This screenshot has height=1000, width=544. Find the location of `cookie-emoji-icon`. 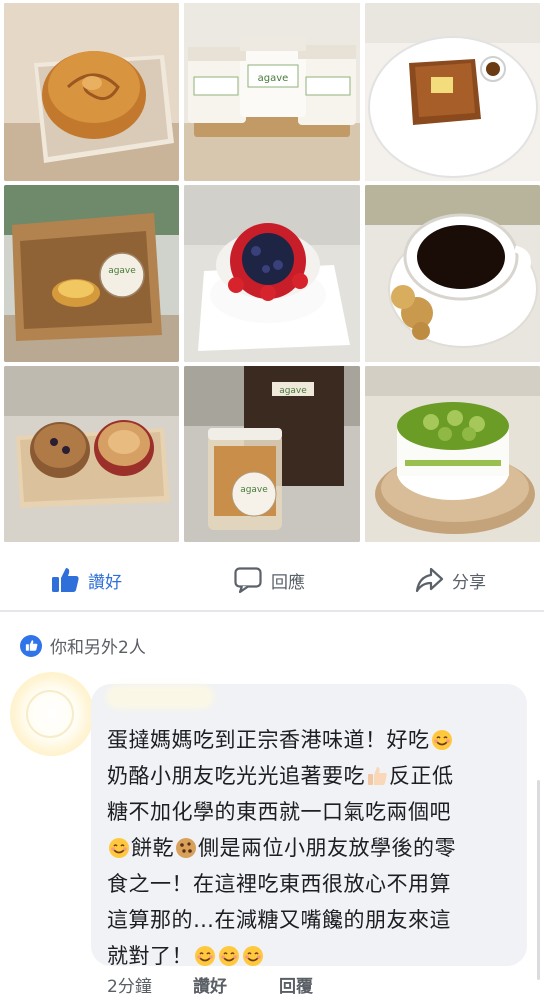

cookie-emoji-icon is located at coordinates (186, 848).